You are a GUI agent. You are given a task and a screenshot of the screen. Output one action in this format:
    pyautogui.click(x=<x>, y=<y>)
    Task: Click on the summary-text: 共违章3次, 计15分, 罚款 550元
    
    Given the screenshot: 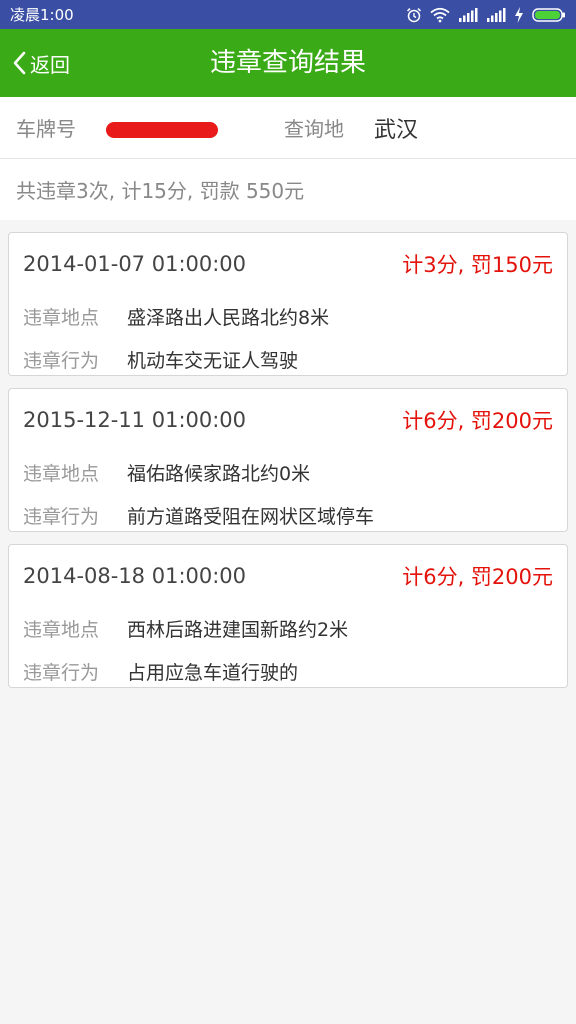 What is the action you would take?
    pyautogui.click(x=160, y=191)
    